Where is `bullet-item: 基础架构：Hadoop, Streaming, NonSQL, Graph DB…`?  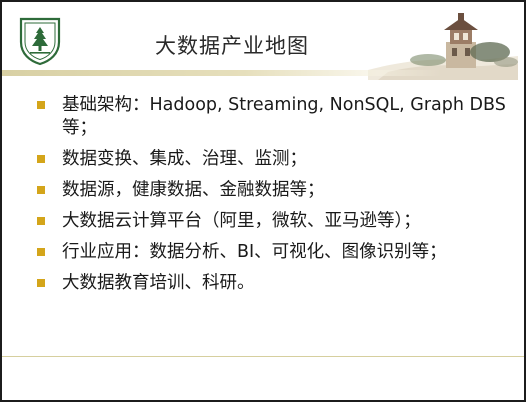 bullet-item: 基础架构：Hadoop, Streaming, NonSQL, Graph DB… is located at coordinates (271, 117).